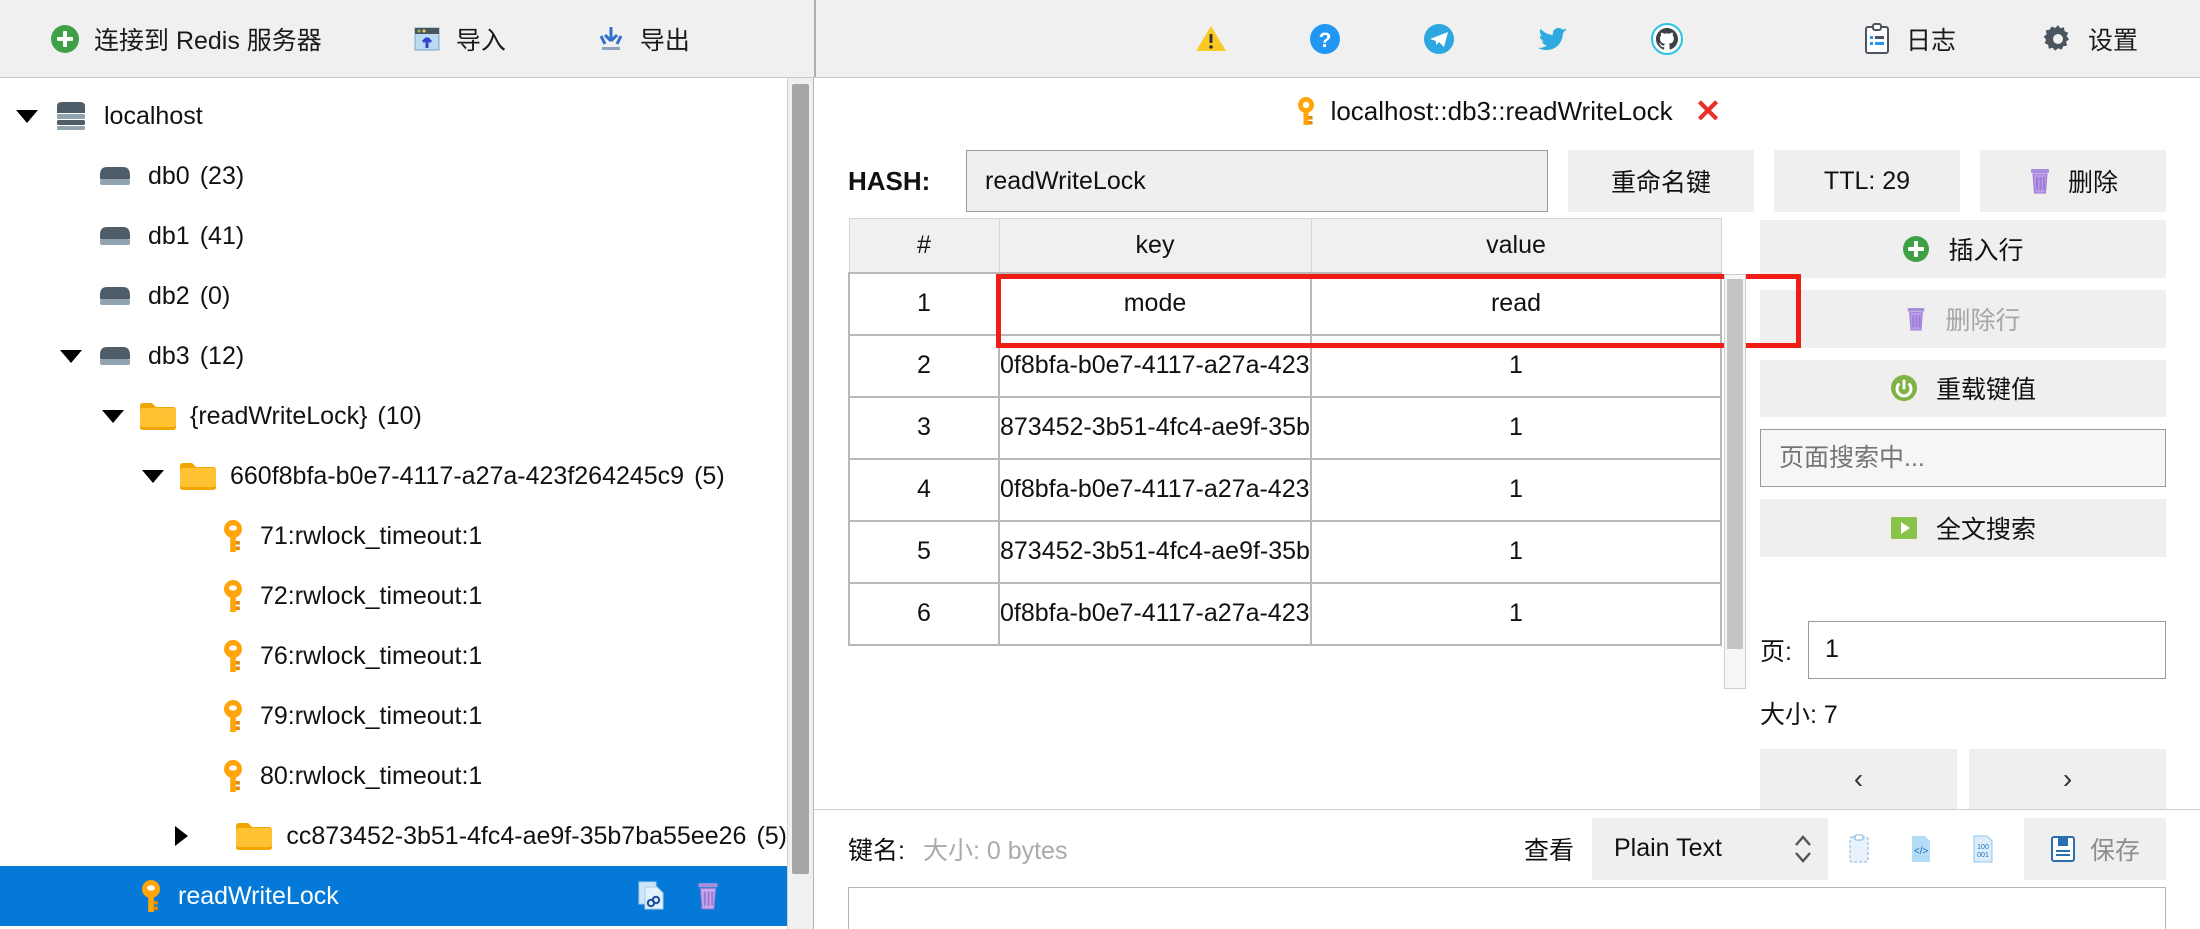  What do you see at coordinates (889, 180) in the screenshot?
I see `key-type-label: HASH:` at bounding box center [889, 180].